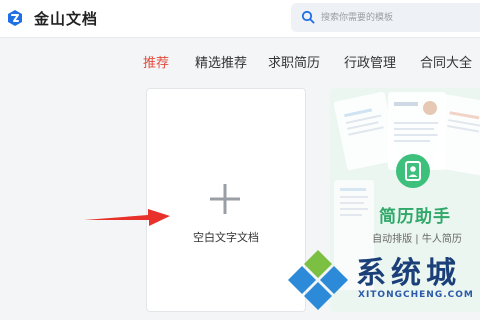  I want to click on tab-contracts: 合同大全, so click(446, 61).